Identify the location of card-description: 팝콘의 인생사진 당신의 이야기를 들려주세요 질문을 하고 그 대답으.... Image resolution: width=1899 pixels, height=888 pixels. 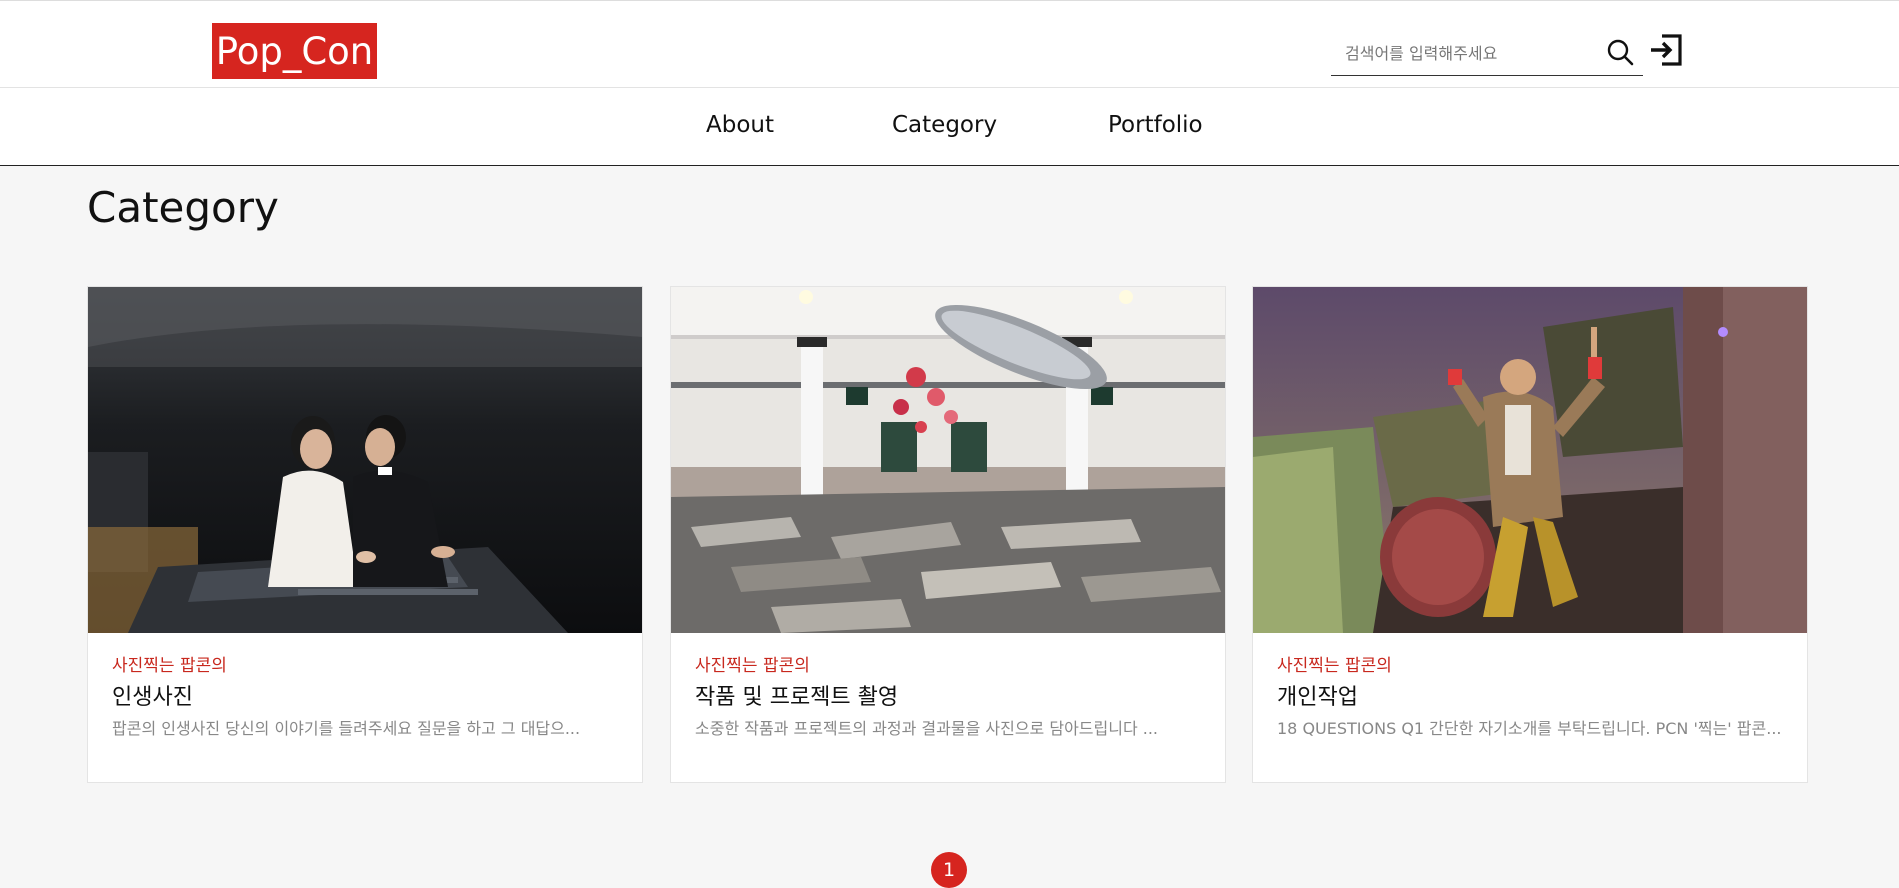
(346, 728).